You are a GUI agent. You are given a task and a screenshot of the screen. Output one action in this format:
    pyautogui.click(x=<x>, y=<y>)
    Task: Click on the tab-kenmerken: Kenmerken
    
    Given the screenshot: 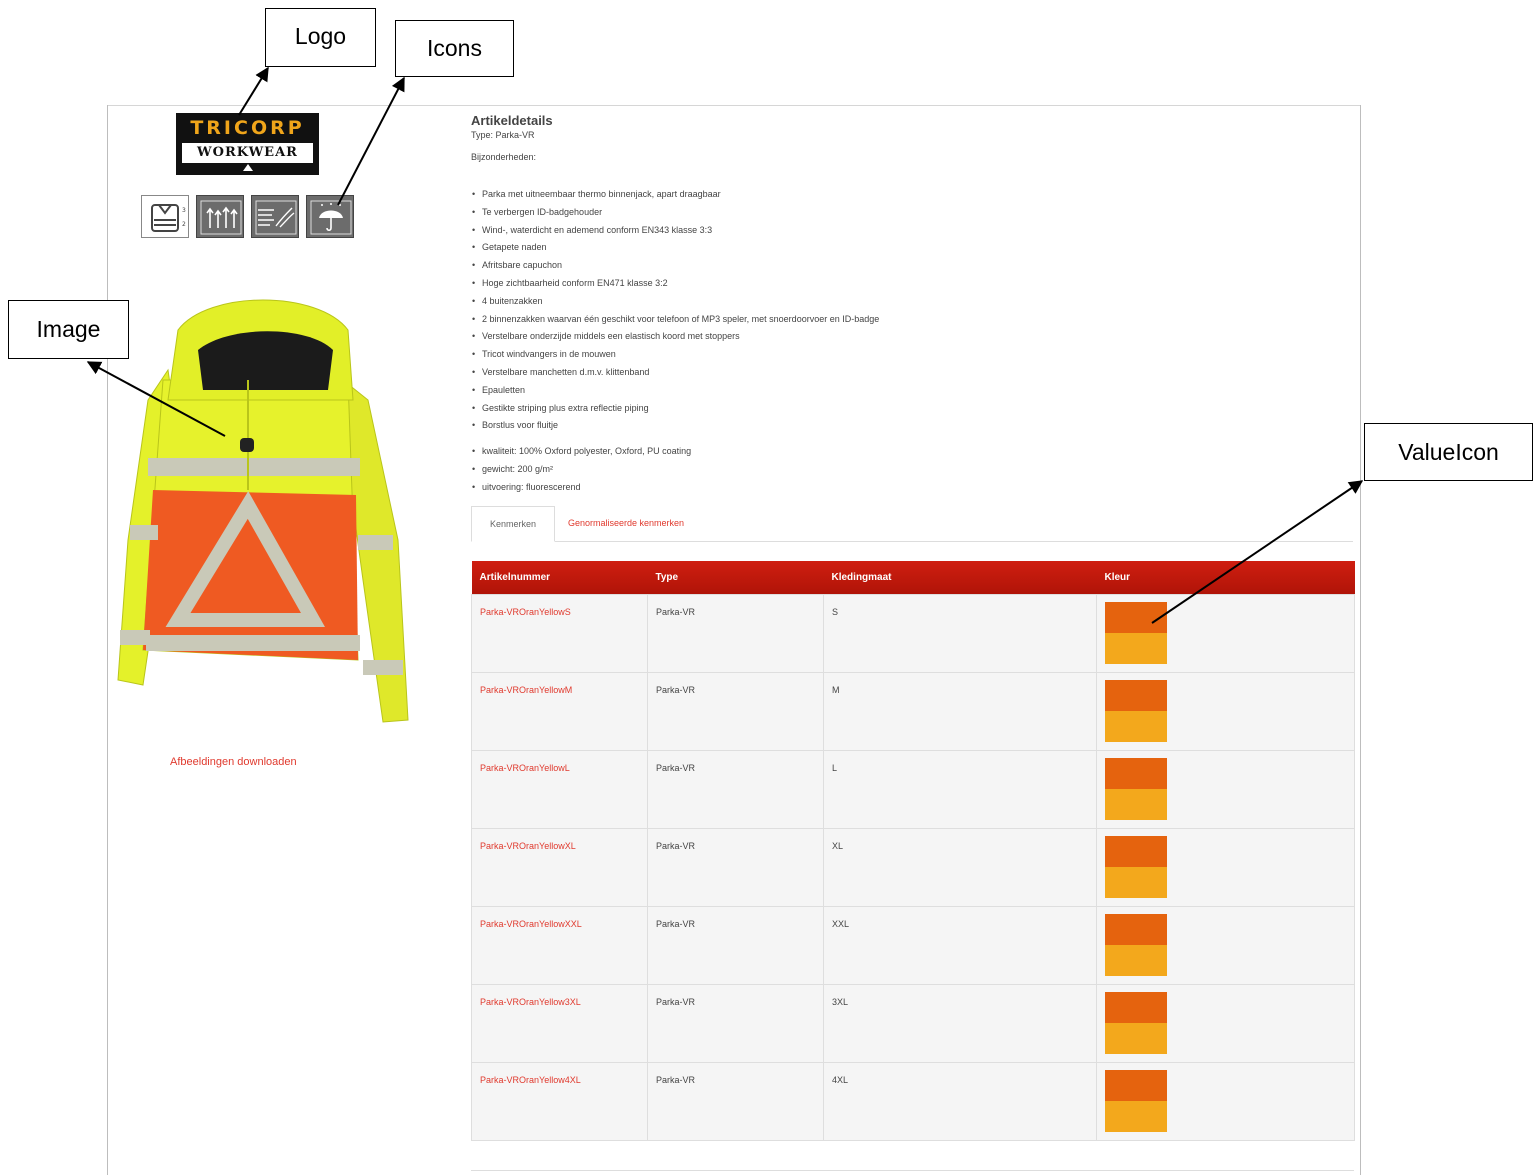 What is the action you would take?
    pyautogui.click(x=513, y=524)
    